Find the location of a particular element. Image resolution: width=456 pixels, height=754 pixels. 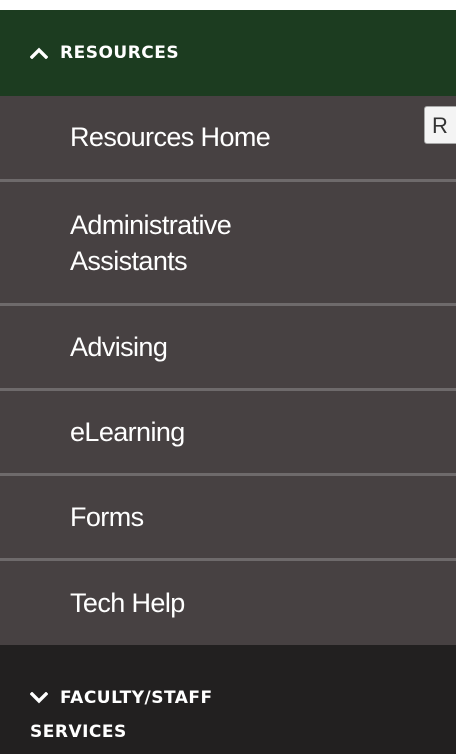

tooltip: R is located at coordinates (440, 125).